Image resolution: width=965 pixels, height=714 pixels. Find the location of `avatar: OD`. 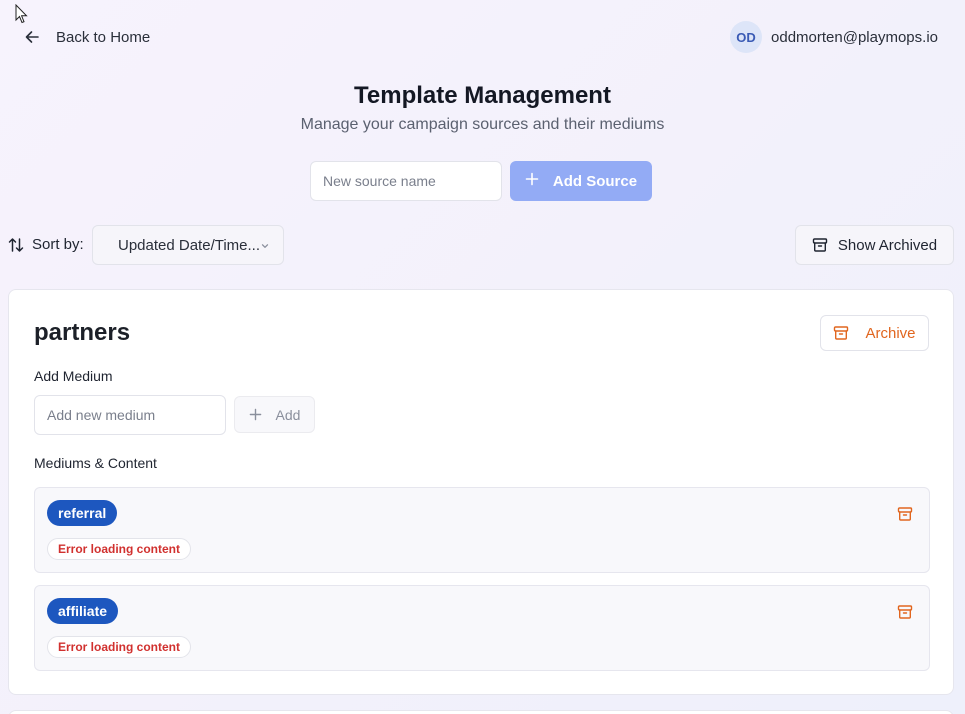

avatar: OD is located at coordinates (746, 37).